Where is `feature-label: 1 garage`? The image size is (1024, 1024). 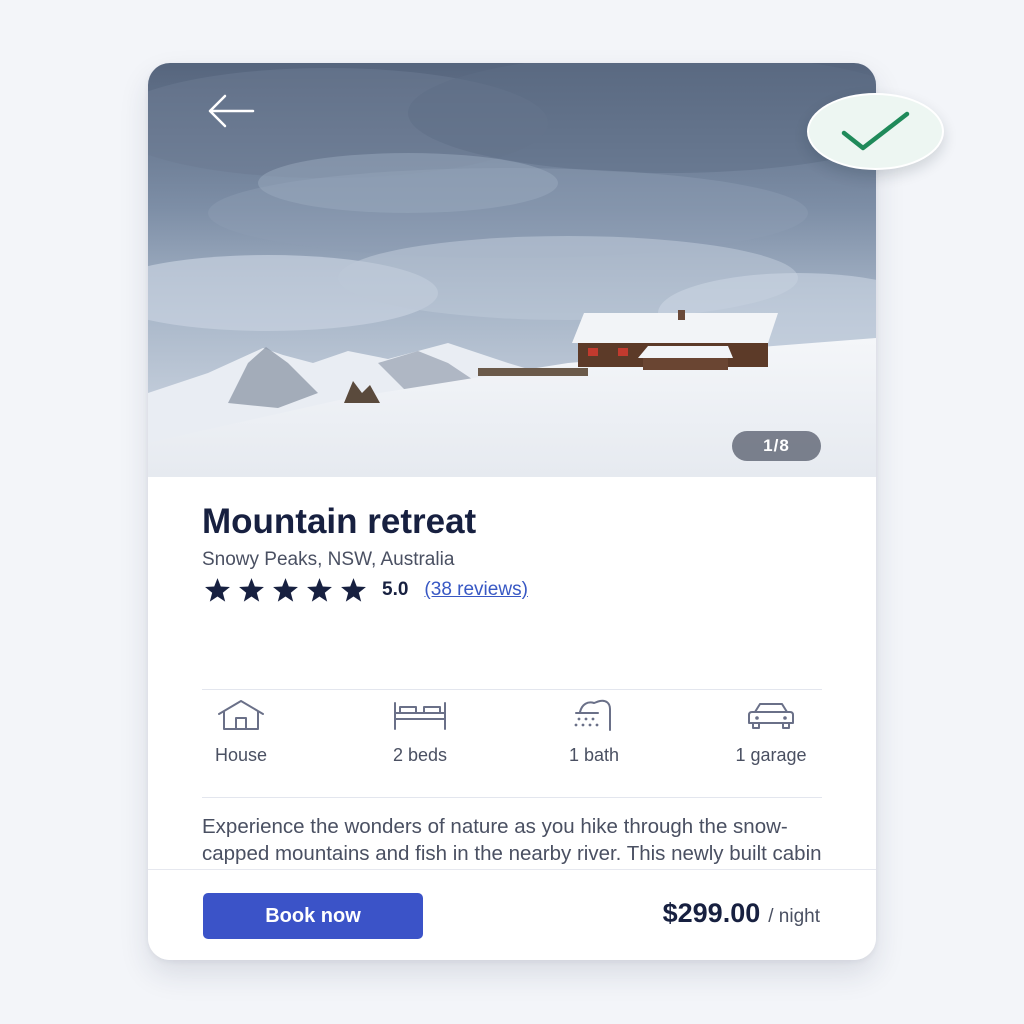 feature-label: 1 garage is located at coordinates (771, 755).